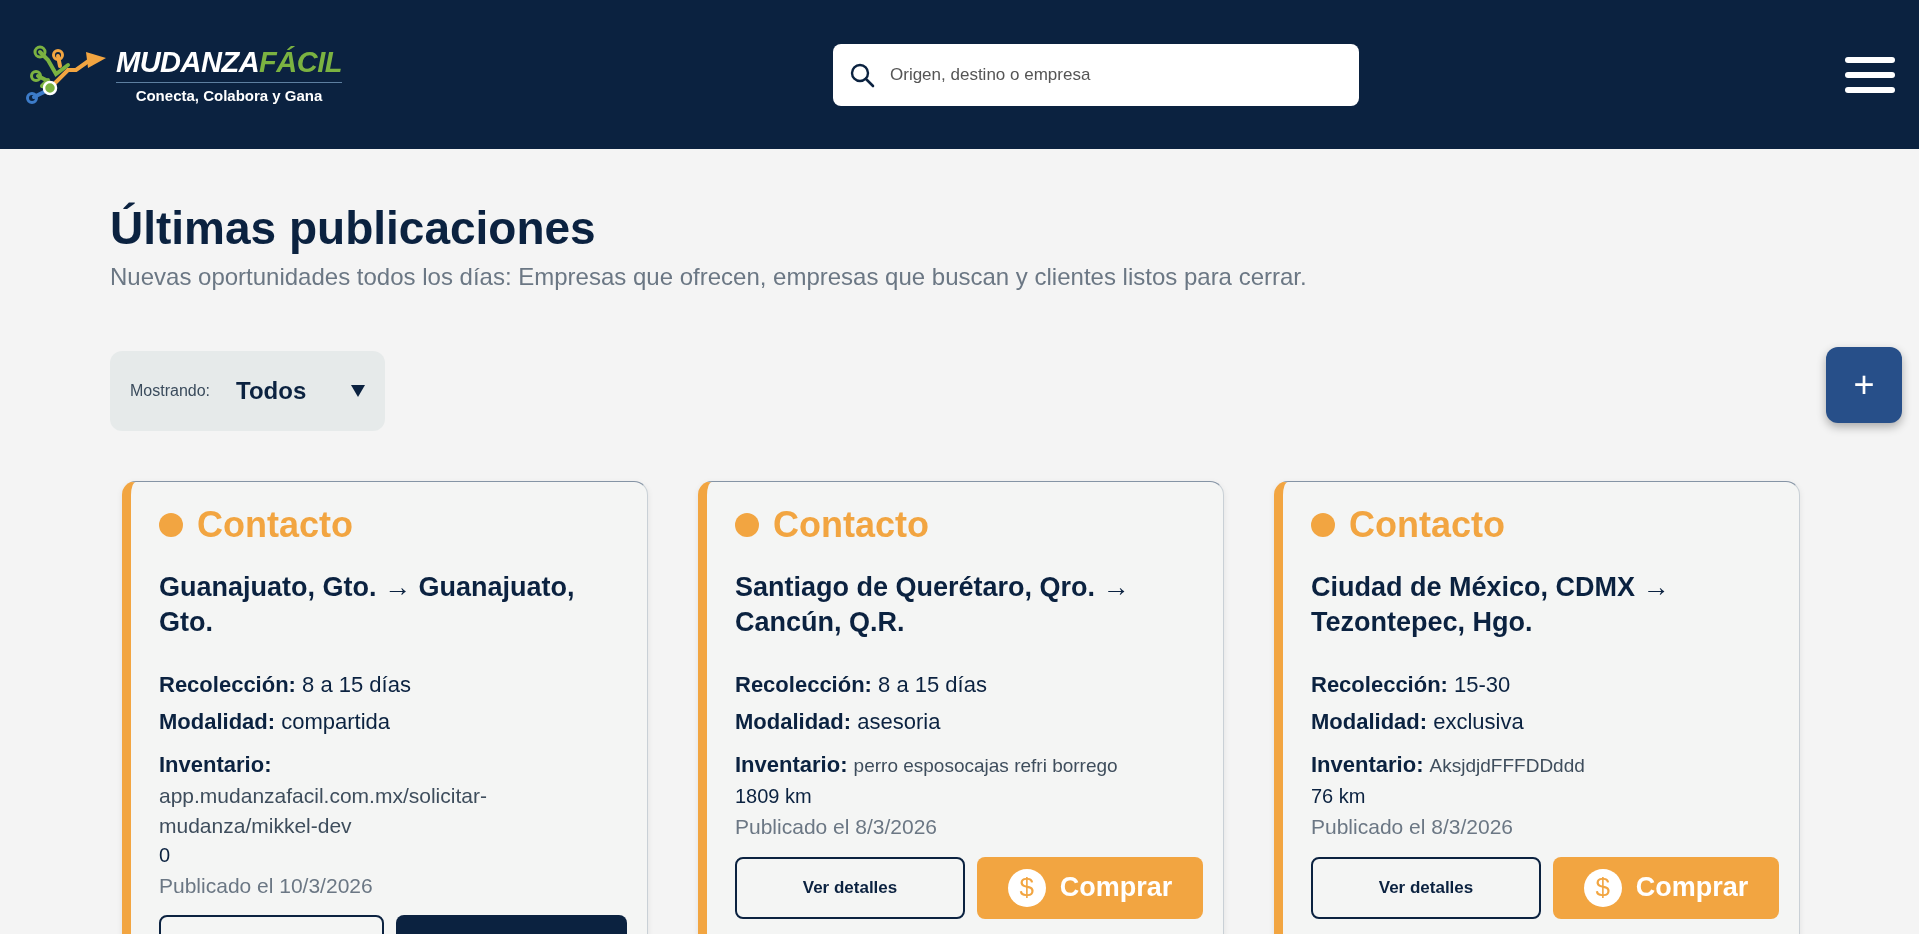  I want to click on pickup-text: Recolección: 15-30, so click(1411, 685).